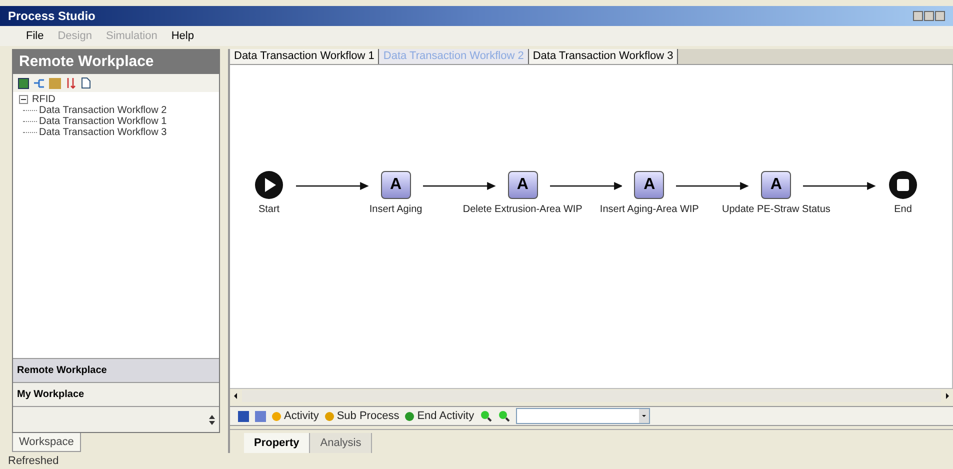  I want to click on panel-tab: Property, so click(277, 443).